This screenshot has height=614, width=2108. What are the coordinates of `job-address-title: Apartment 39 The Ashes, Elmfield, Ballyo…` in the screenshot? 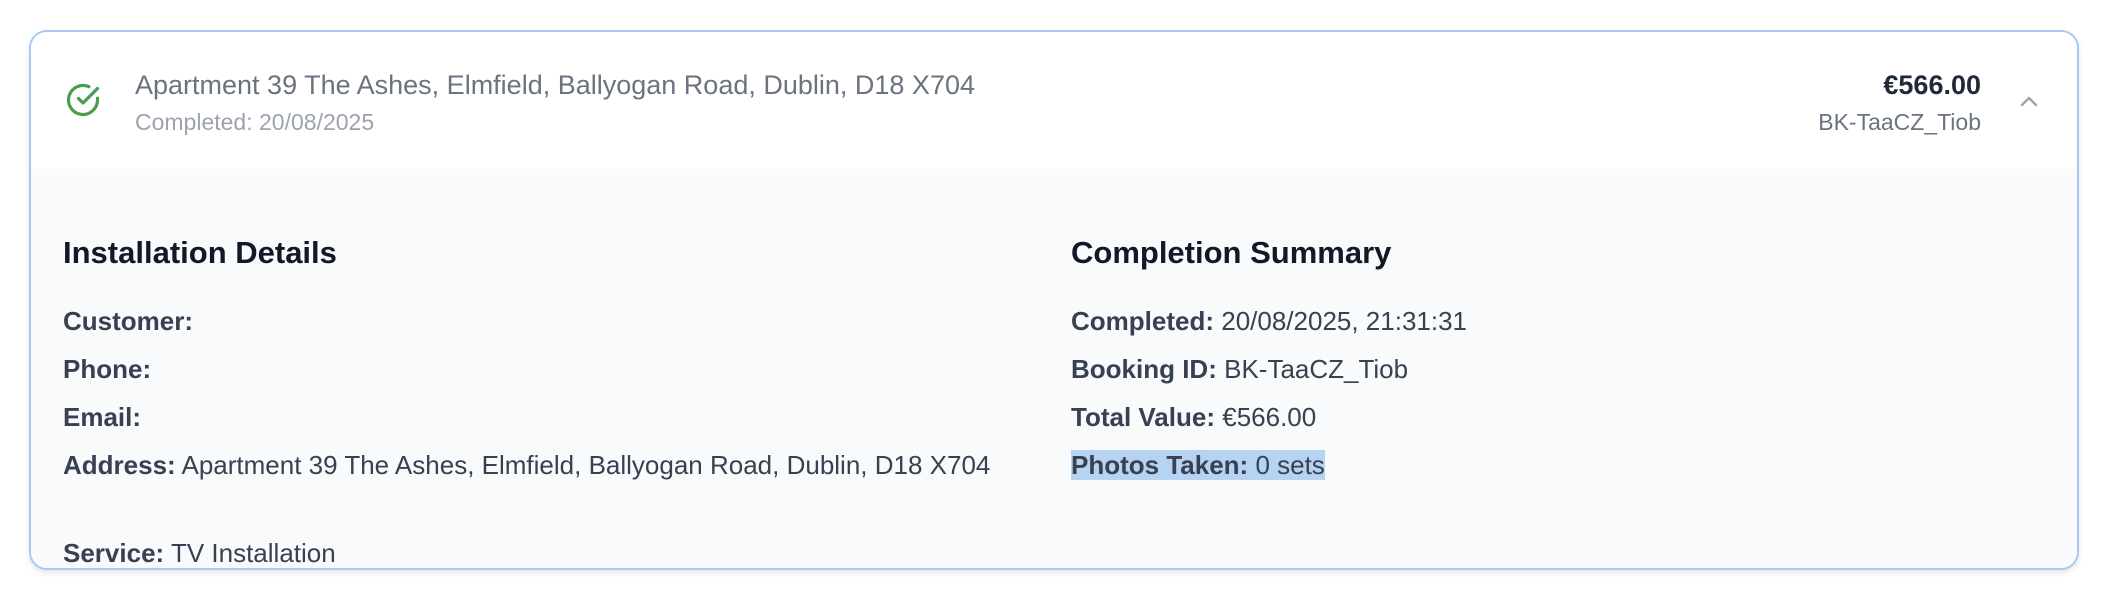 It's located at (555, 85).